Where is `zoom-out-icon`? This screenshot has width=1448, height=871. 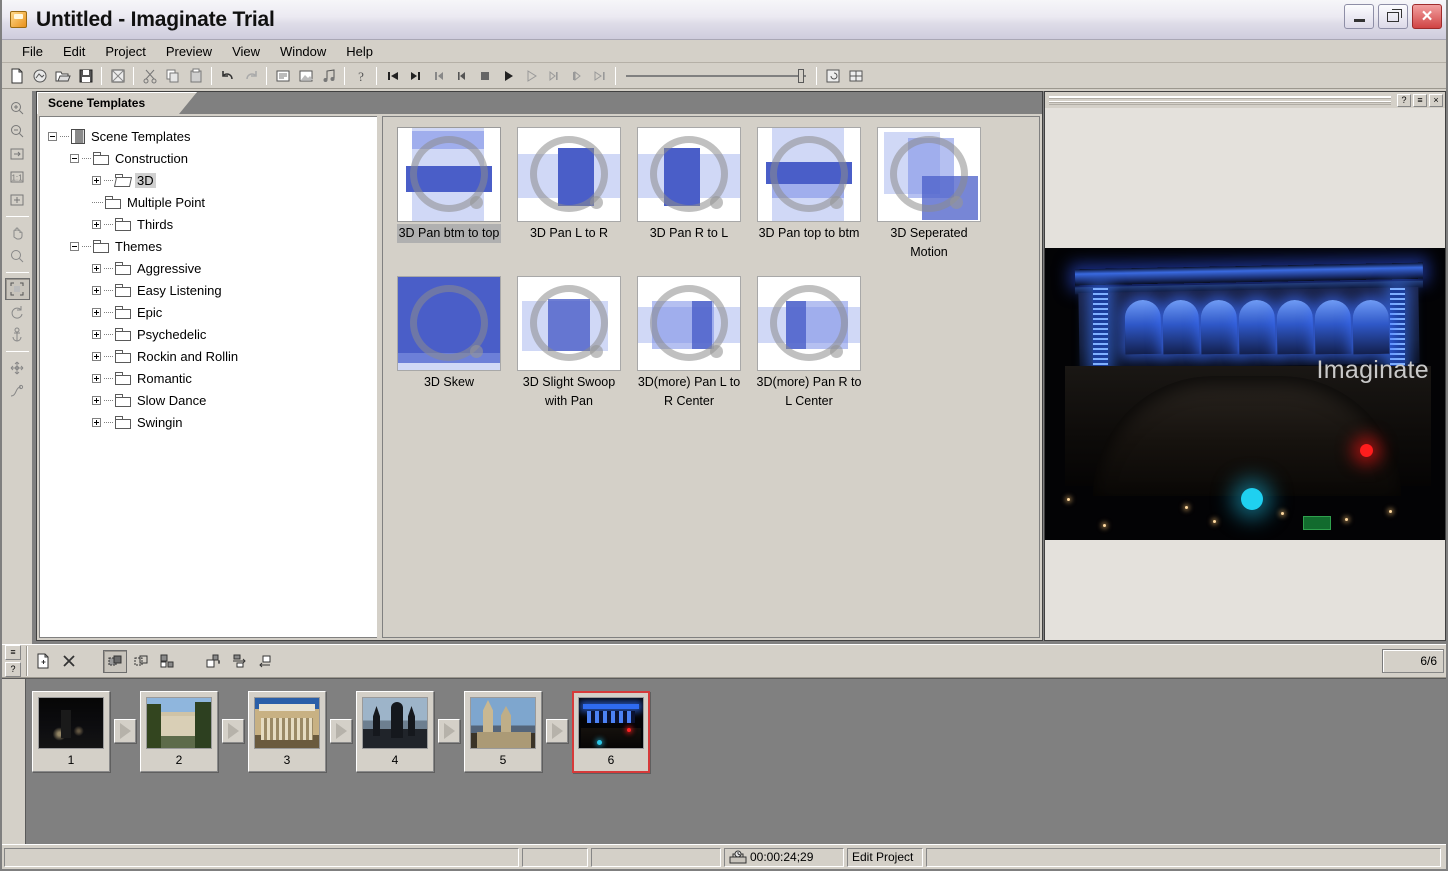
zoom-out-icon is located at coordinates (17, 131).